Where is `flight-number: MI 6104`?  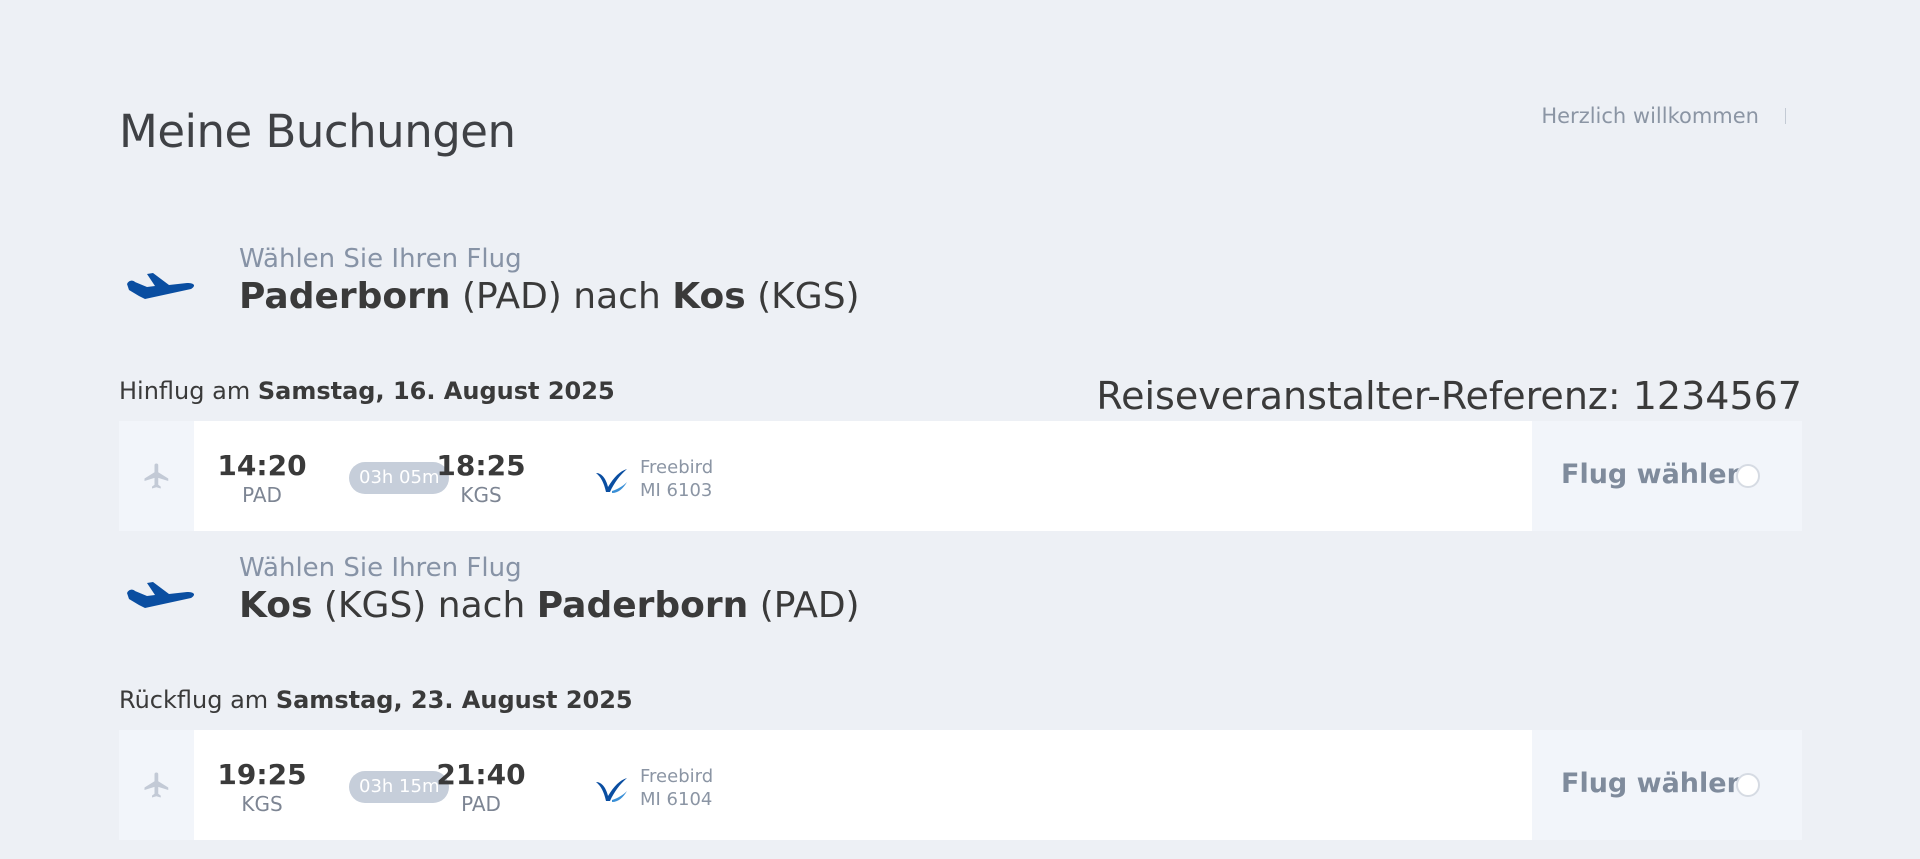
flight-number: MI 6104 is located at coordinates (676, 799).